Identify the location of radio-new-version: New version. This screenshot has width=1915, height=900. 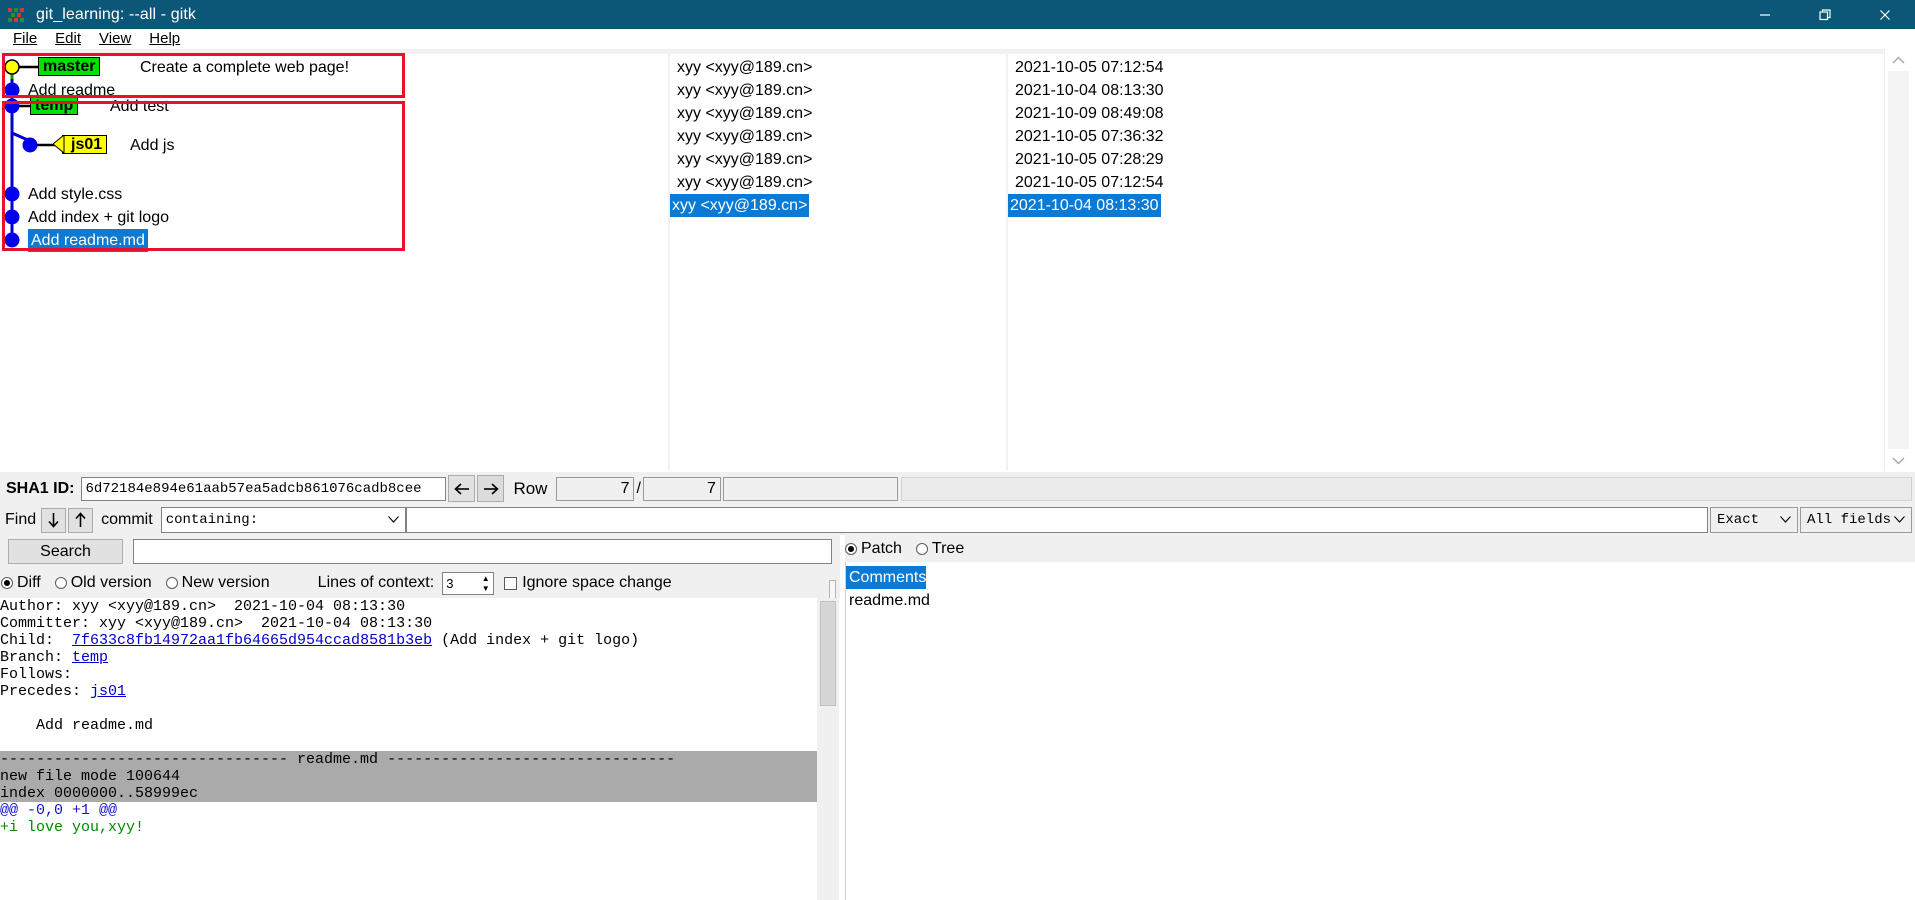
(217, 583).